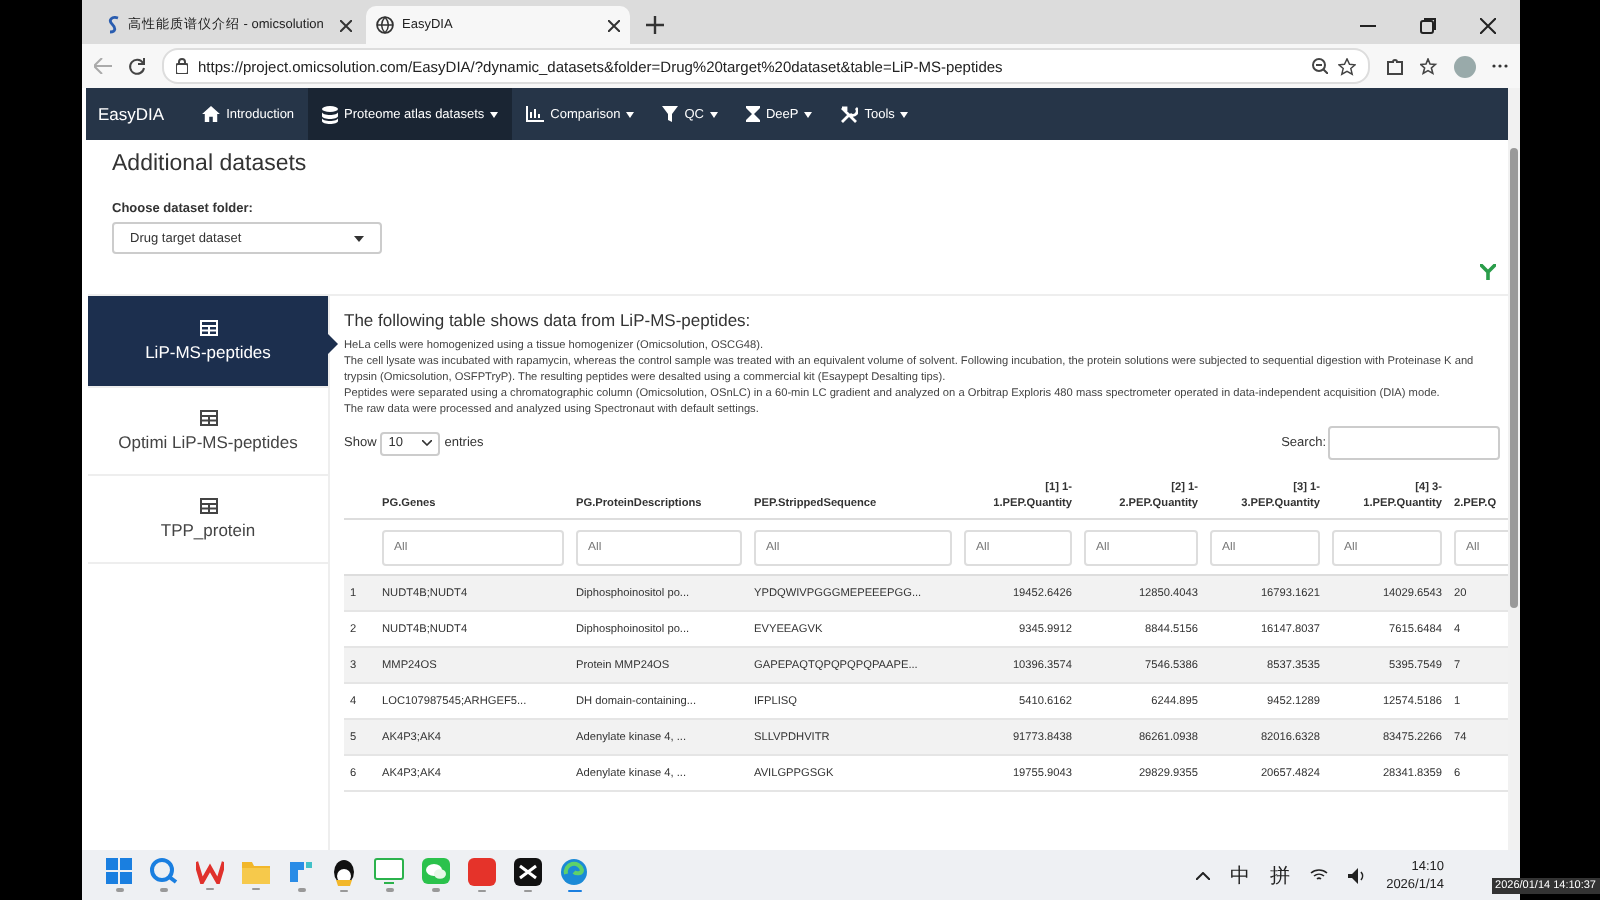 This screenshot has height=900, width=1600. What do you see at coordinates (1395, 66) in the screenshot?
I see `puzzle-icon` at bounding box center [1395, 66].